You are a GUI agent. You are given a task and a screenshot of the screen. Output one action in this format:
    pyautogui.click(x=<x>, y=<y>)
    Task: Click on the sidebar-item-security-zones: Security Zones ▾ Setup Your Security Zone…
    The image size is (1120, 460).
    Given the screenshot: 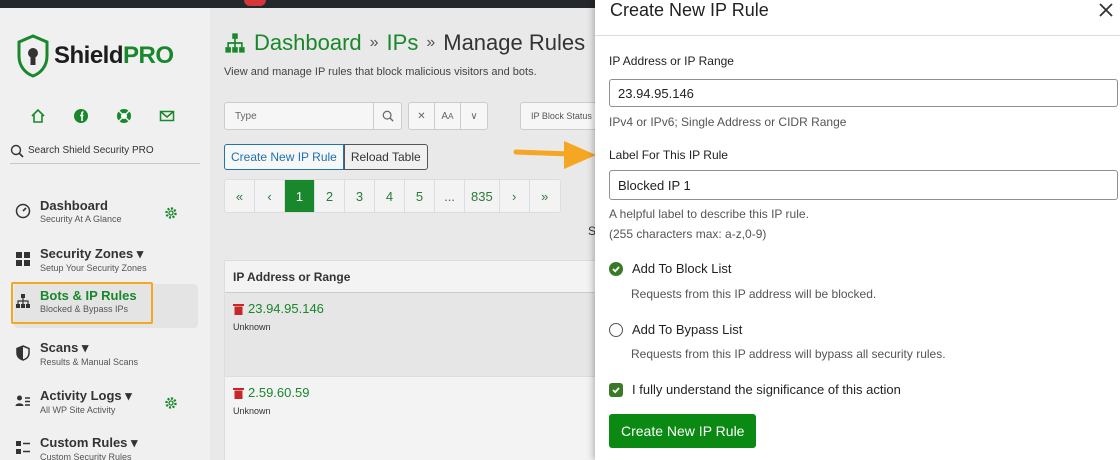 What is the action you would take?
    pyautogui.click(x=106, y=264)
    